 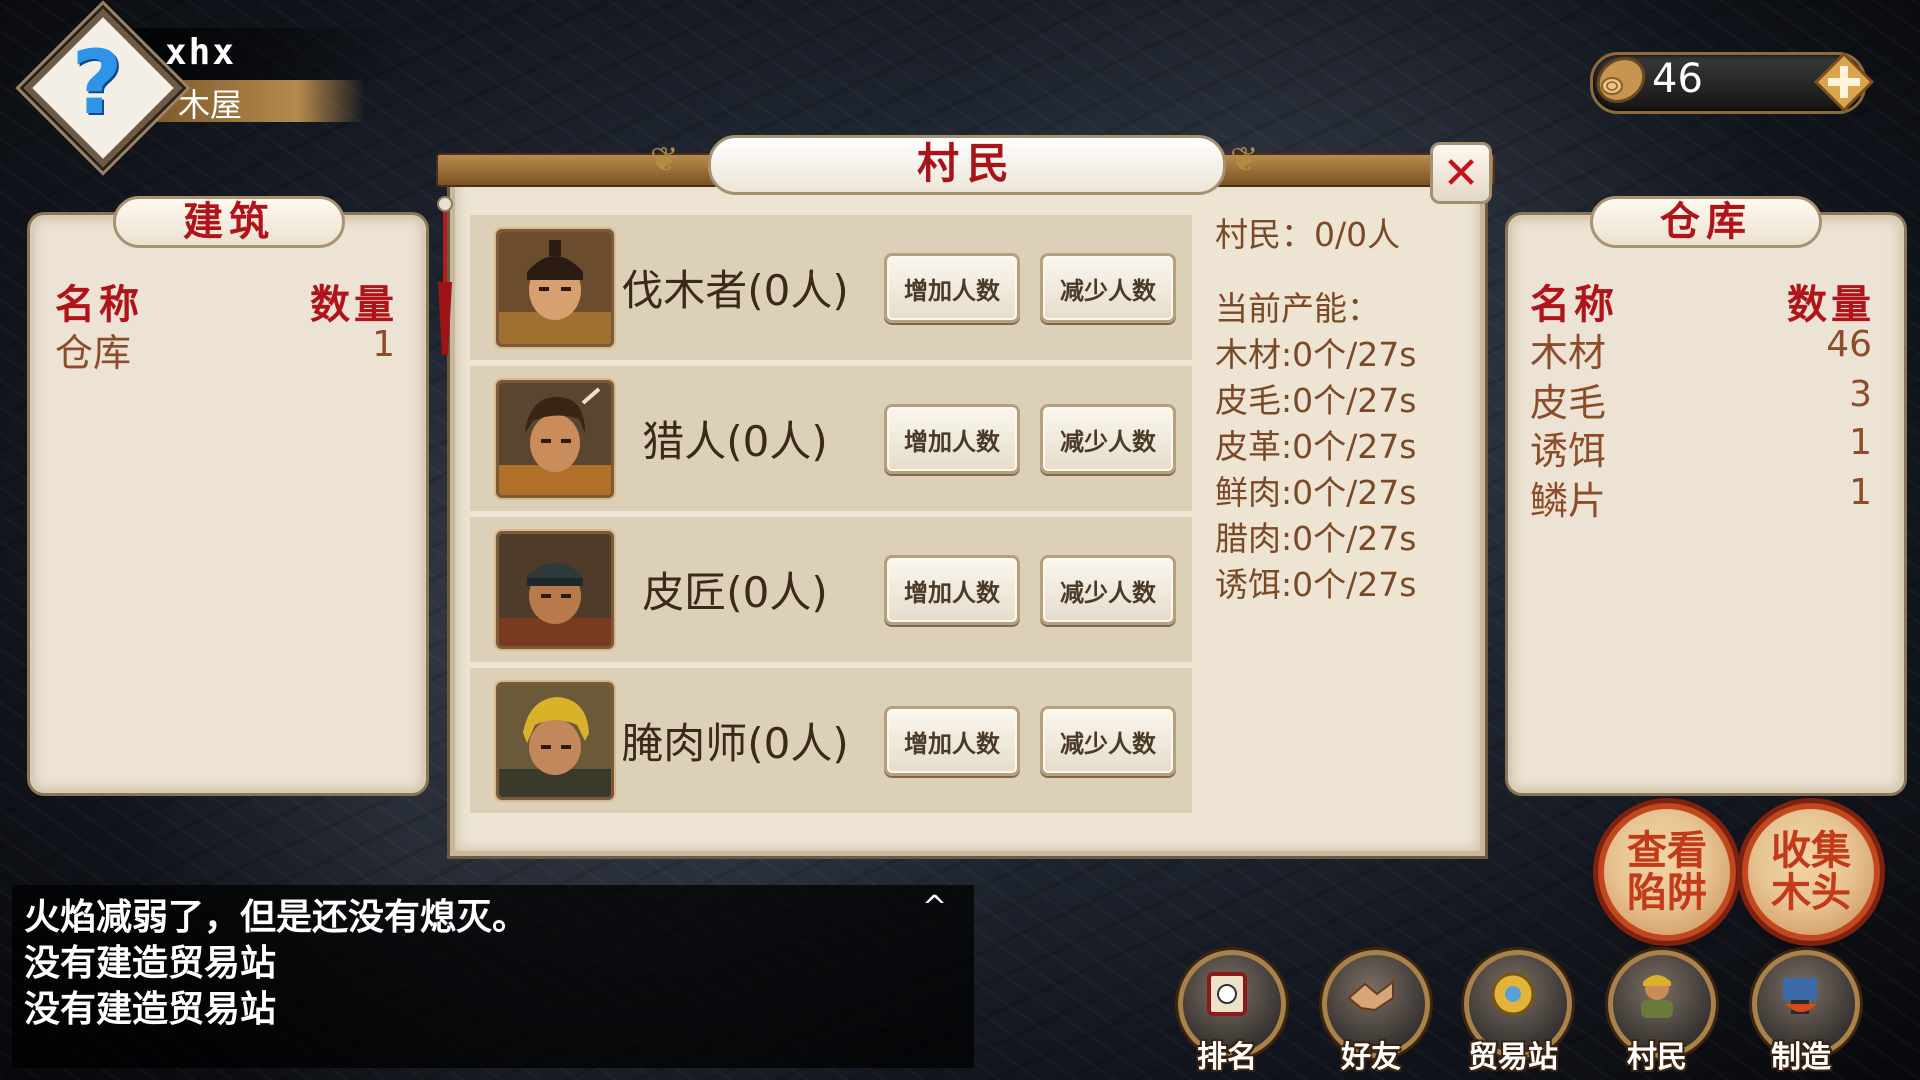 I want to click on menu-label: 好友, so click(x=1371, y=1057).